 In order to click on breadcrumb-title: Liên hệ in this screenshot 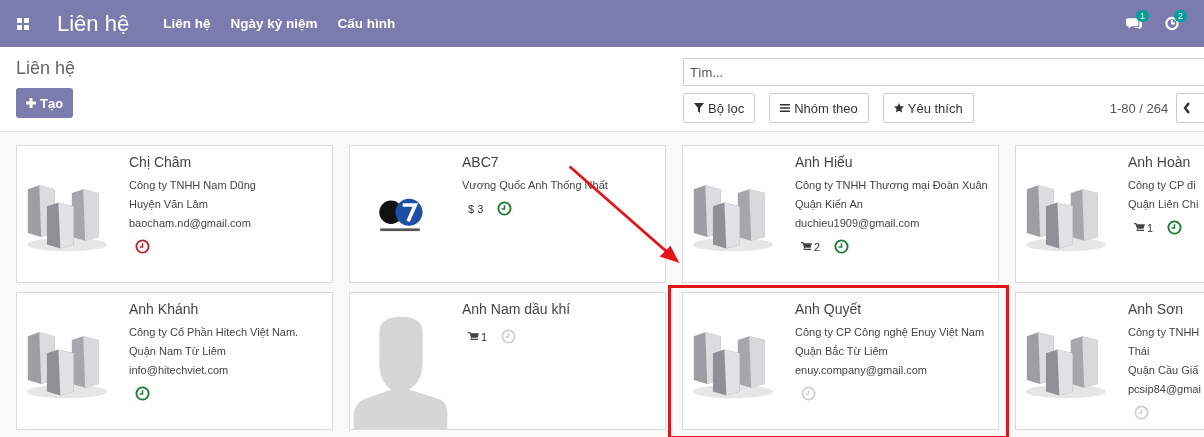, I will do `click(46, 68)`.